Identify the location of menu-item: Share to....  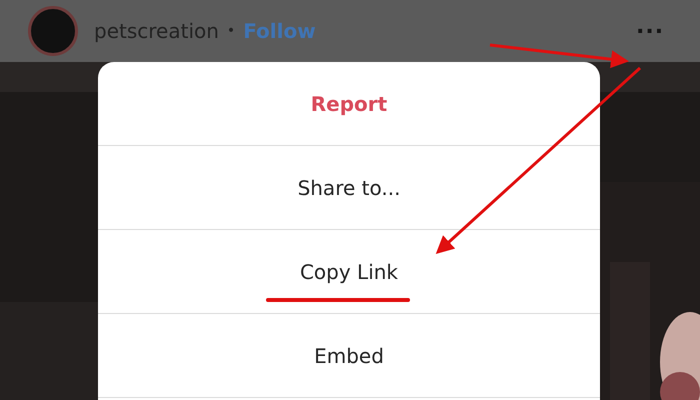
(349, 187).